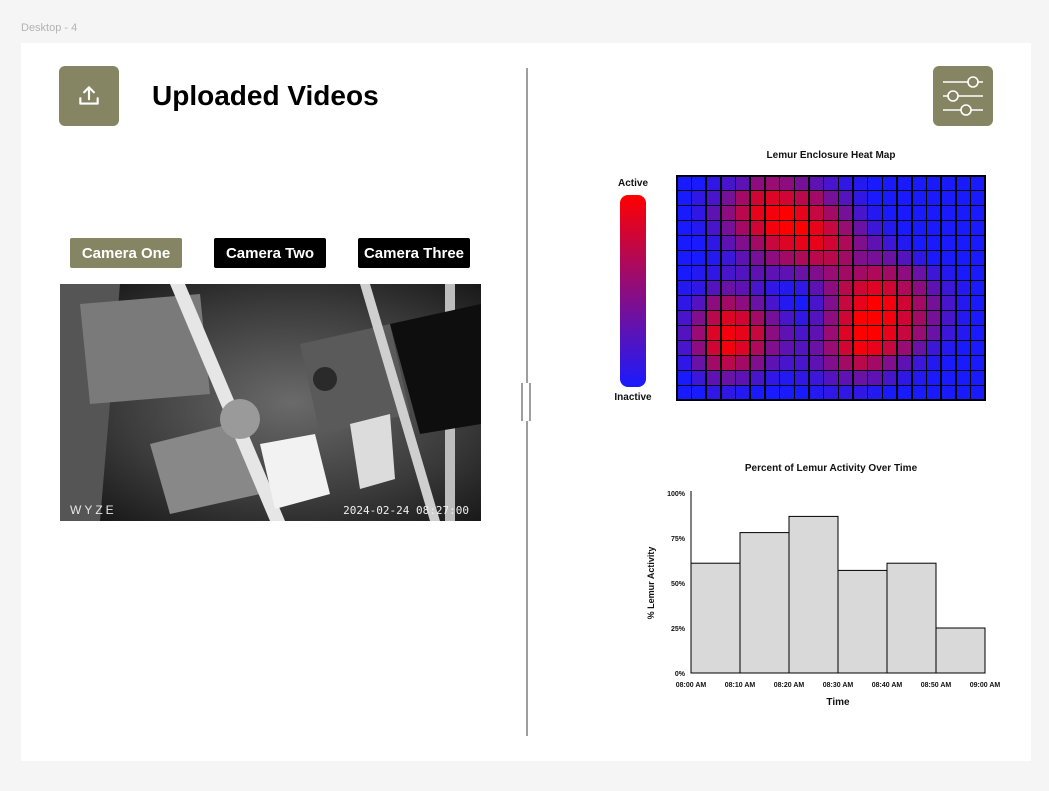 This screenshot has height=791, width=1049. Describe the element at coordinates (414, 253) in the screenshot. I see `camera-three-button: Camera Three` at that location.